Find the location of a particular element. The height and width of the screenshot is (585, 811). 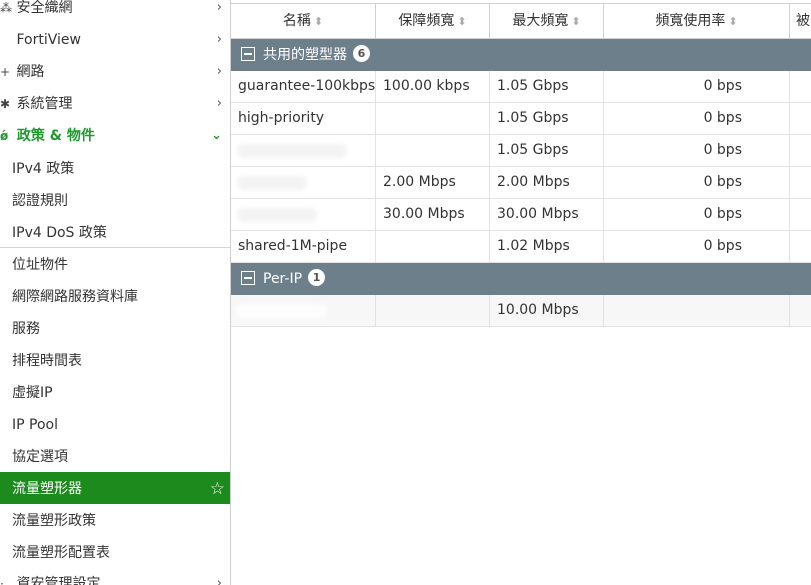

cell-max: 10.00 Mbps is located at coordinates (547, 310).